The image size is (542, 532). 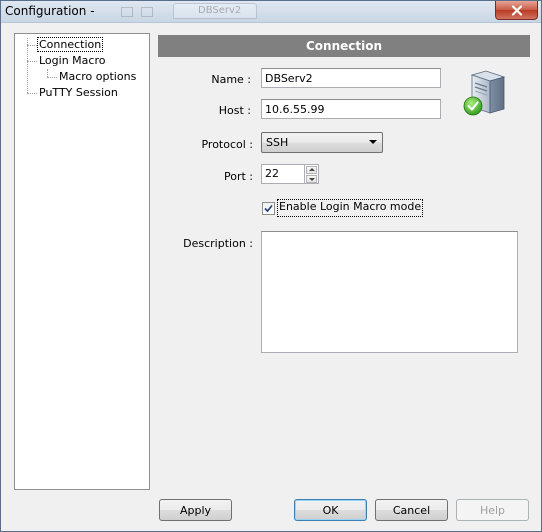 I want to click on background-window-controls, so click(x=144, y=12).